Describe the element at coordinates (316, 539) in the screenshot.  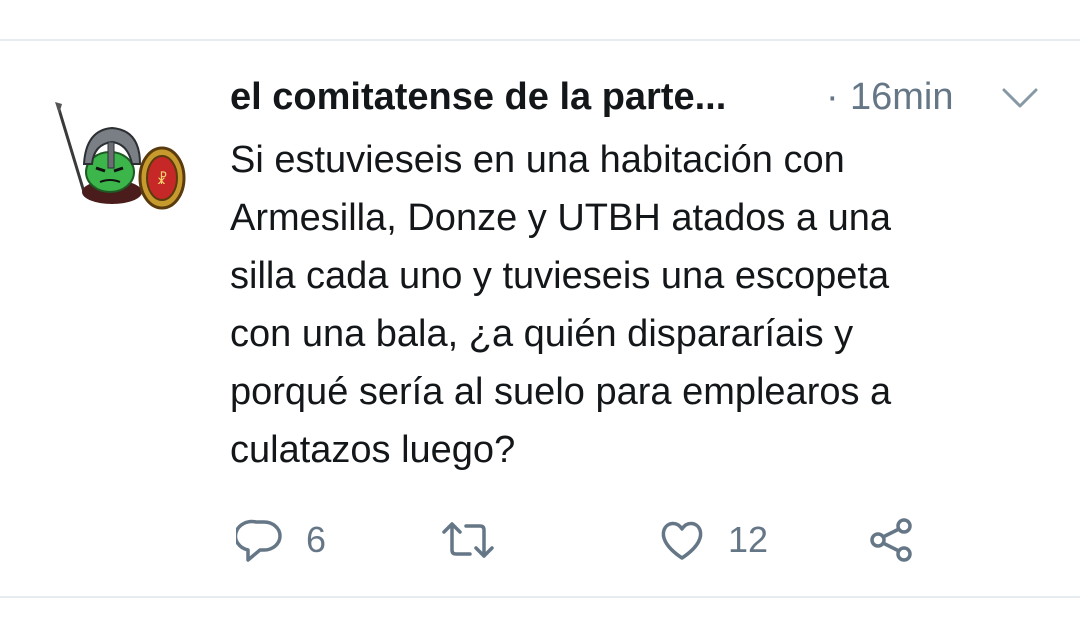
I see `reply-count: 6` at that location.